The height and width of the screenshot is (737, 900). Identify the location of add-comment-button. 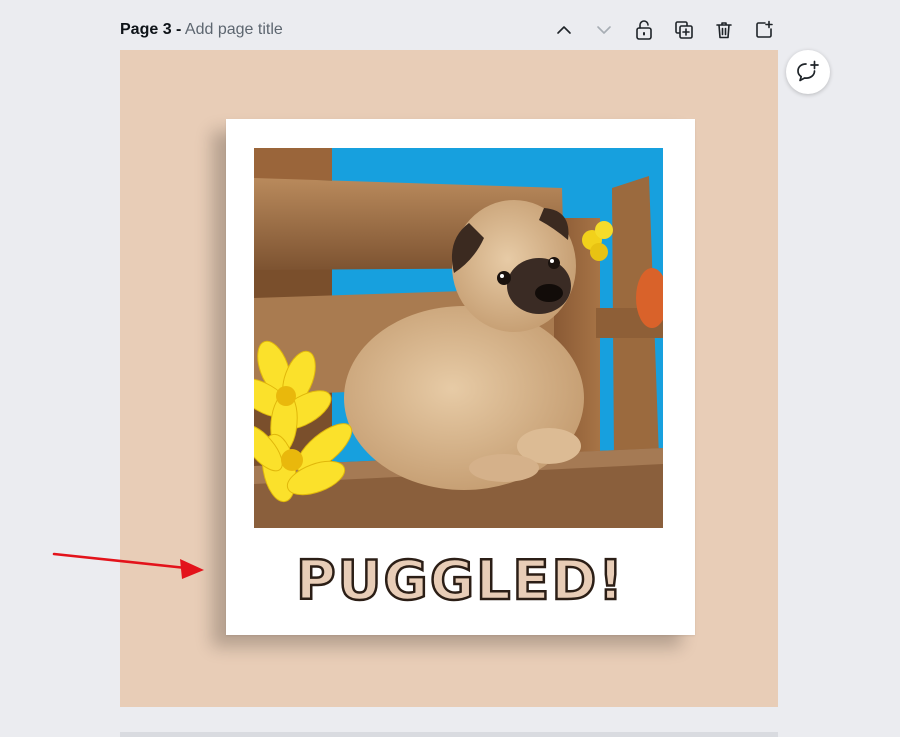
(808, 72).